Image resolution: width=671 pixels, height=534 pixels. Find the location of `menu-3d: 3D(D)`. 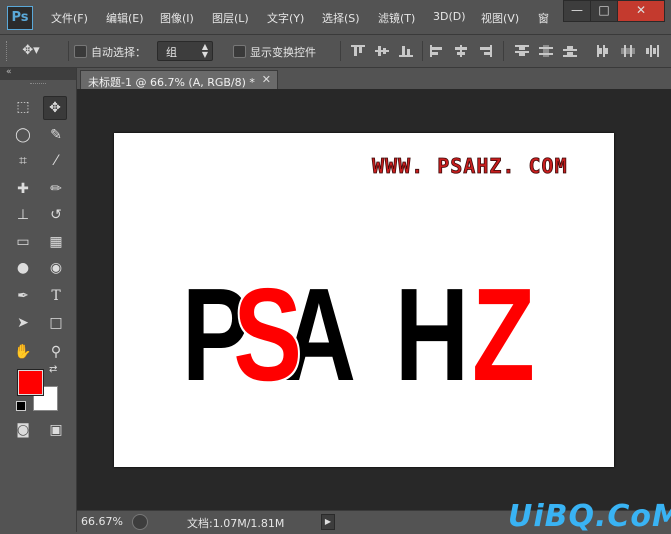

menu-3d: 3D(D) is located at coordinates (449, 16).